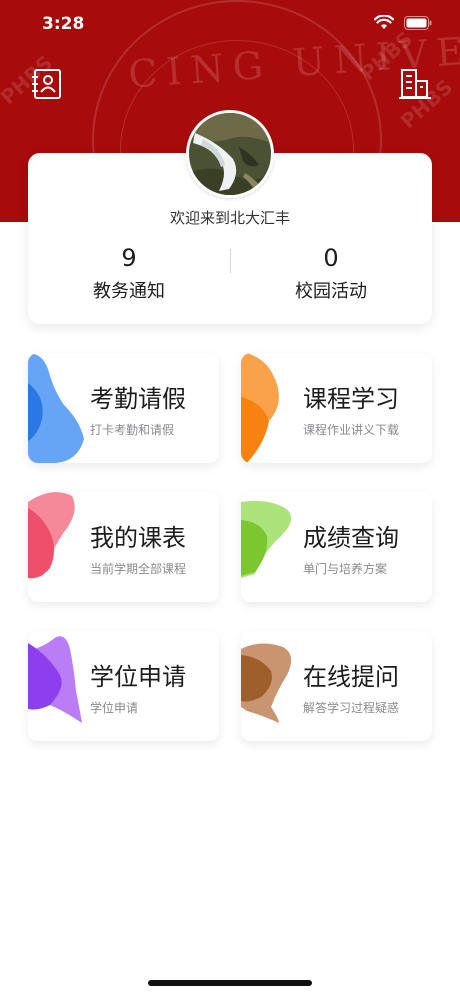 The image size is (460, 996). What do you see at coordinates (129, 291) in the screenshot?
I see `stat-label: 教务通知` at bounding box center [129, 291].